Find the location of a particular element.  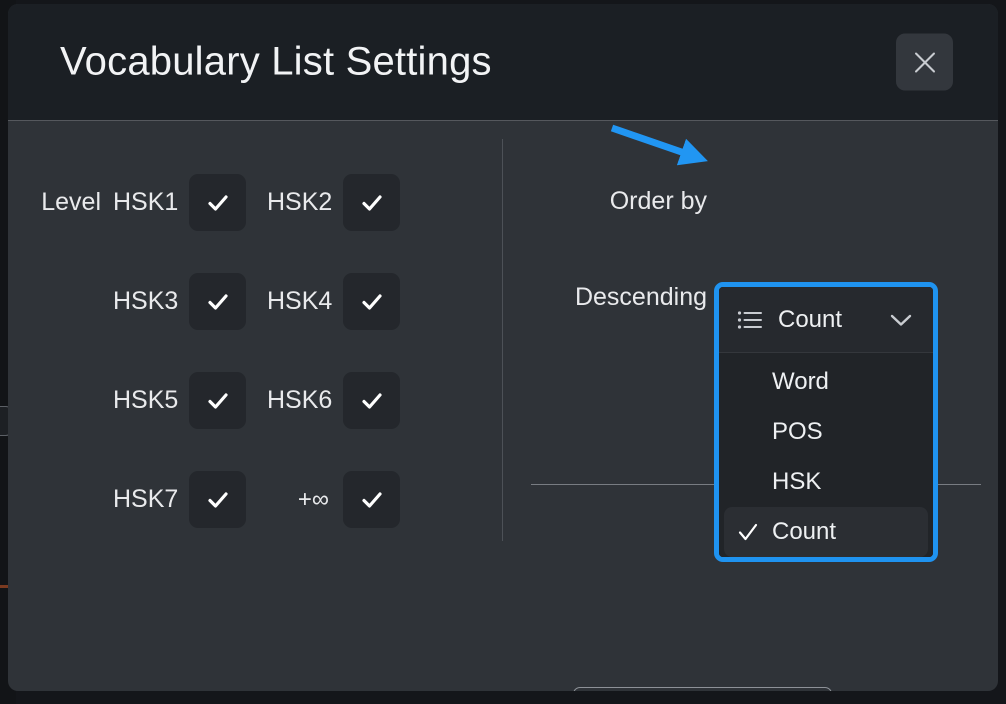

dropdown-option-word: Word is located at coordinates (826, 382).